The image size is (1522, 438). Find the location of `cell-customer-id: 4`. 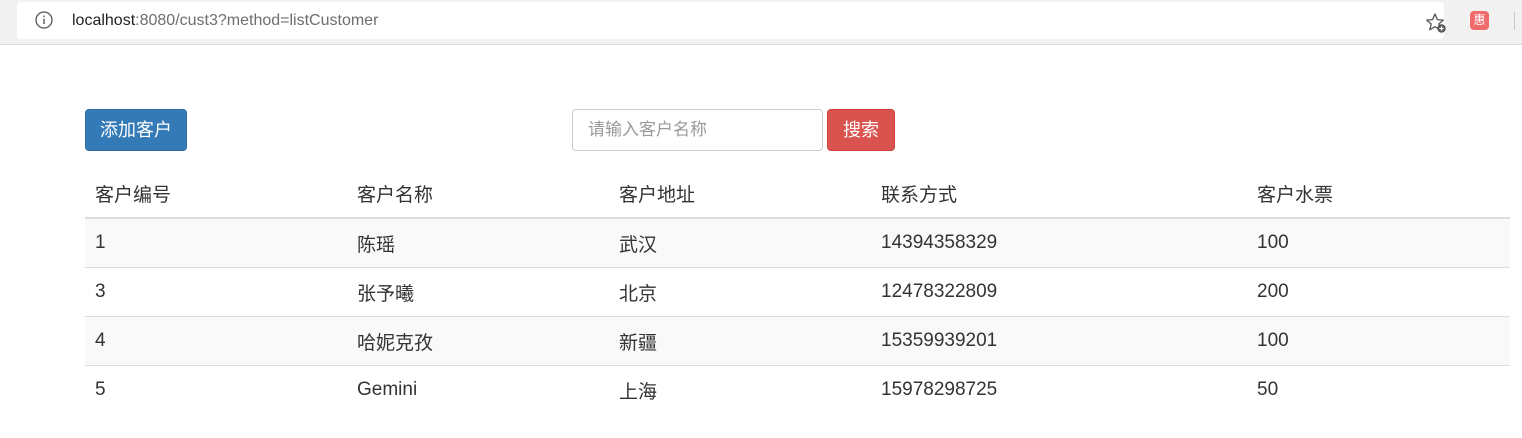

cell-customer-id: 4 is located at coordinates (216, 341).